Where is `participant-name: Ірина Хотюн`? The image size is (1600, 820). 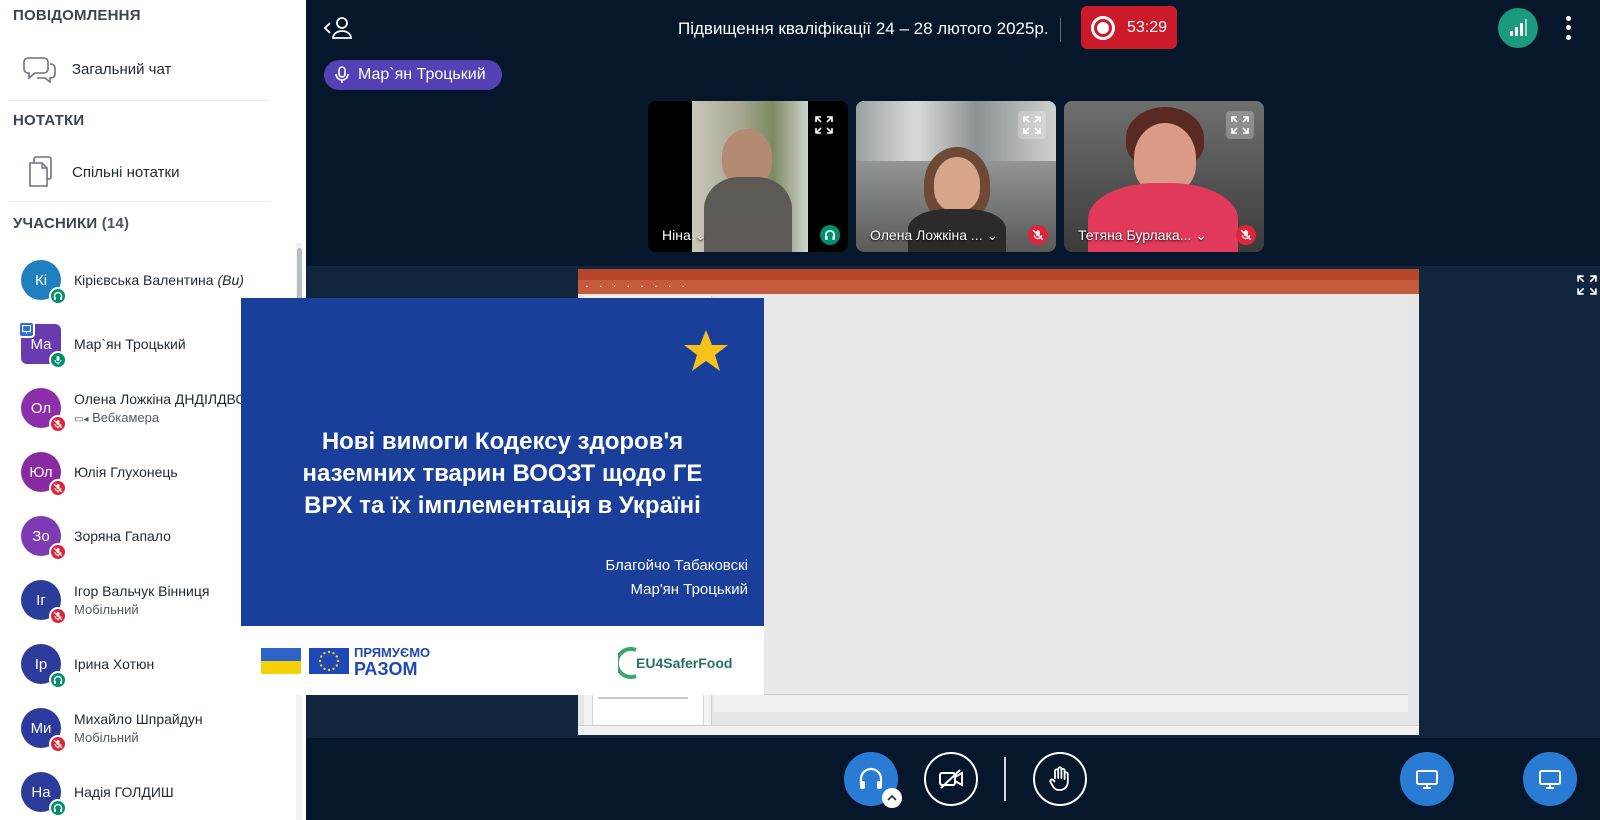
participant-name: Ірина Хотюн is located at coordinates (114, 664).